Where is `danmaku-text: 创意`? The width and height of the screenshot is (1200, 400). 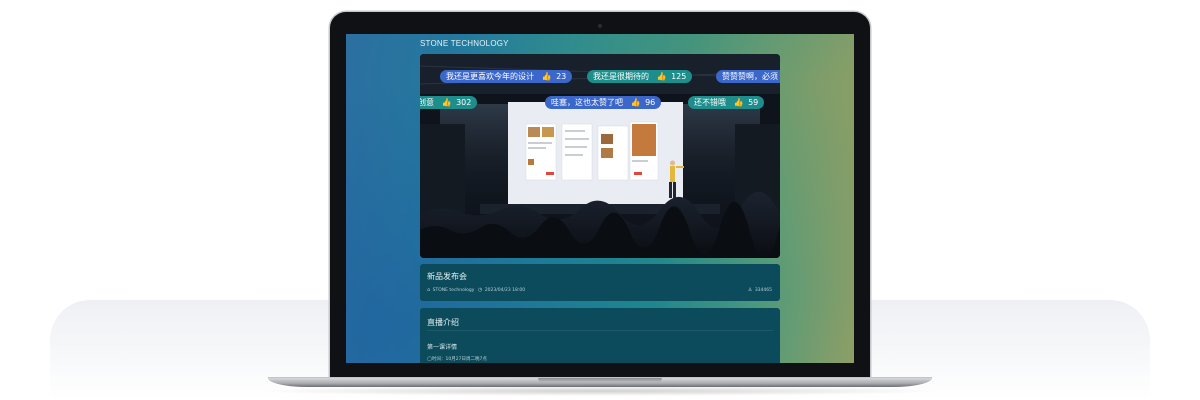 danmaku-text: 创意 is located at coordinates (427, 102).